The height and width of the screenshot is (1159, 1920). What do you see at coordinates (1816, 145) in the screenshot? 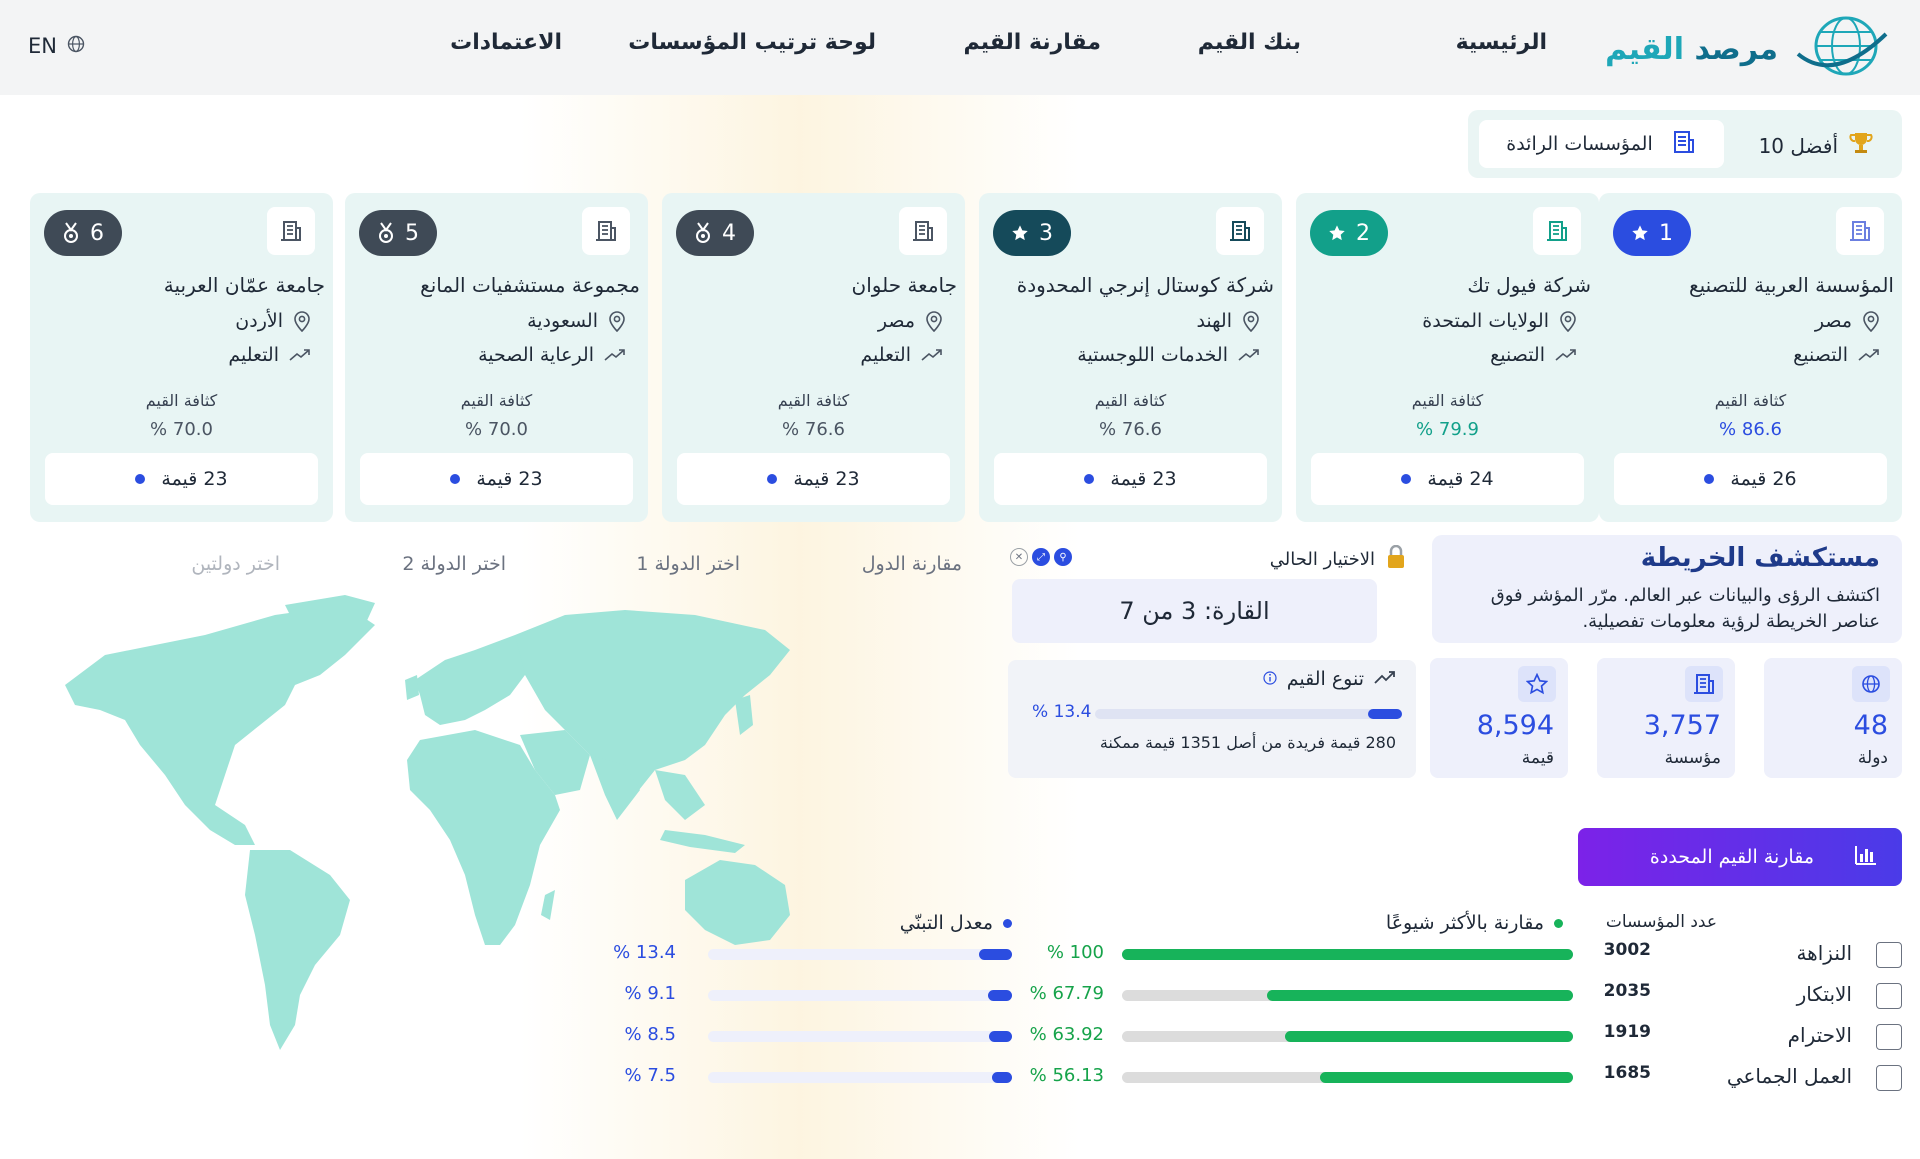
I see `top-10-tab: أفضل 10` at bounding box center [1816, 145].